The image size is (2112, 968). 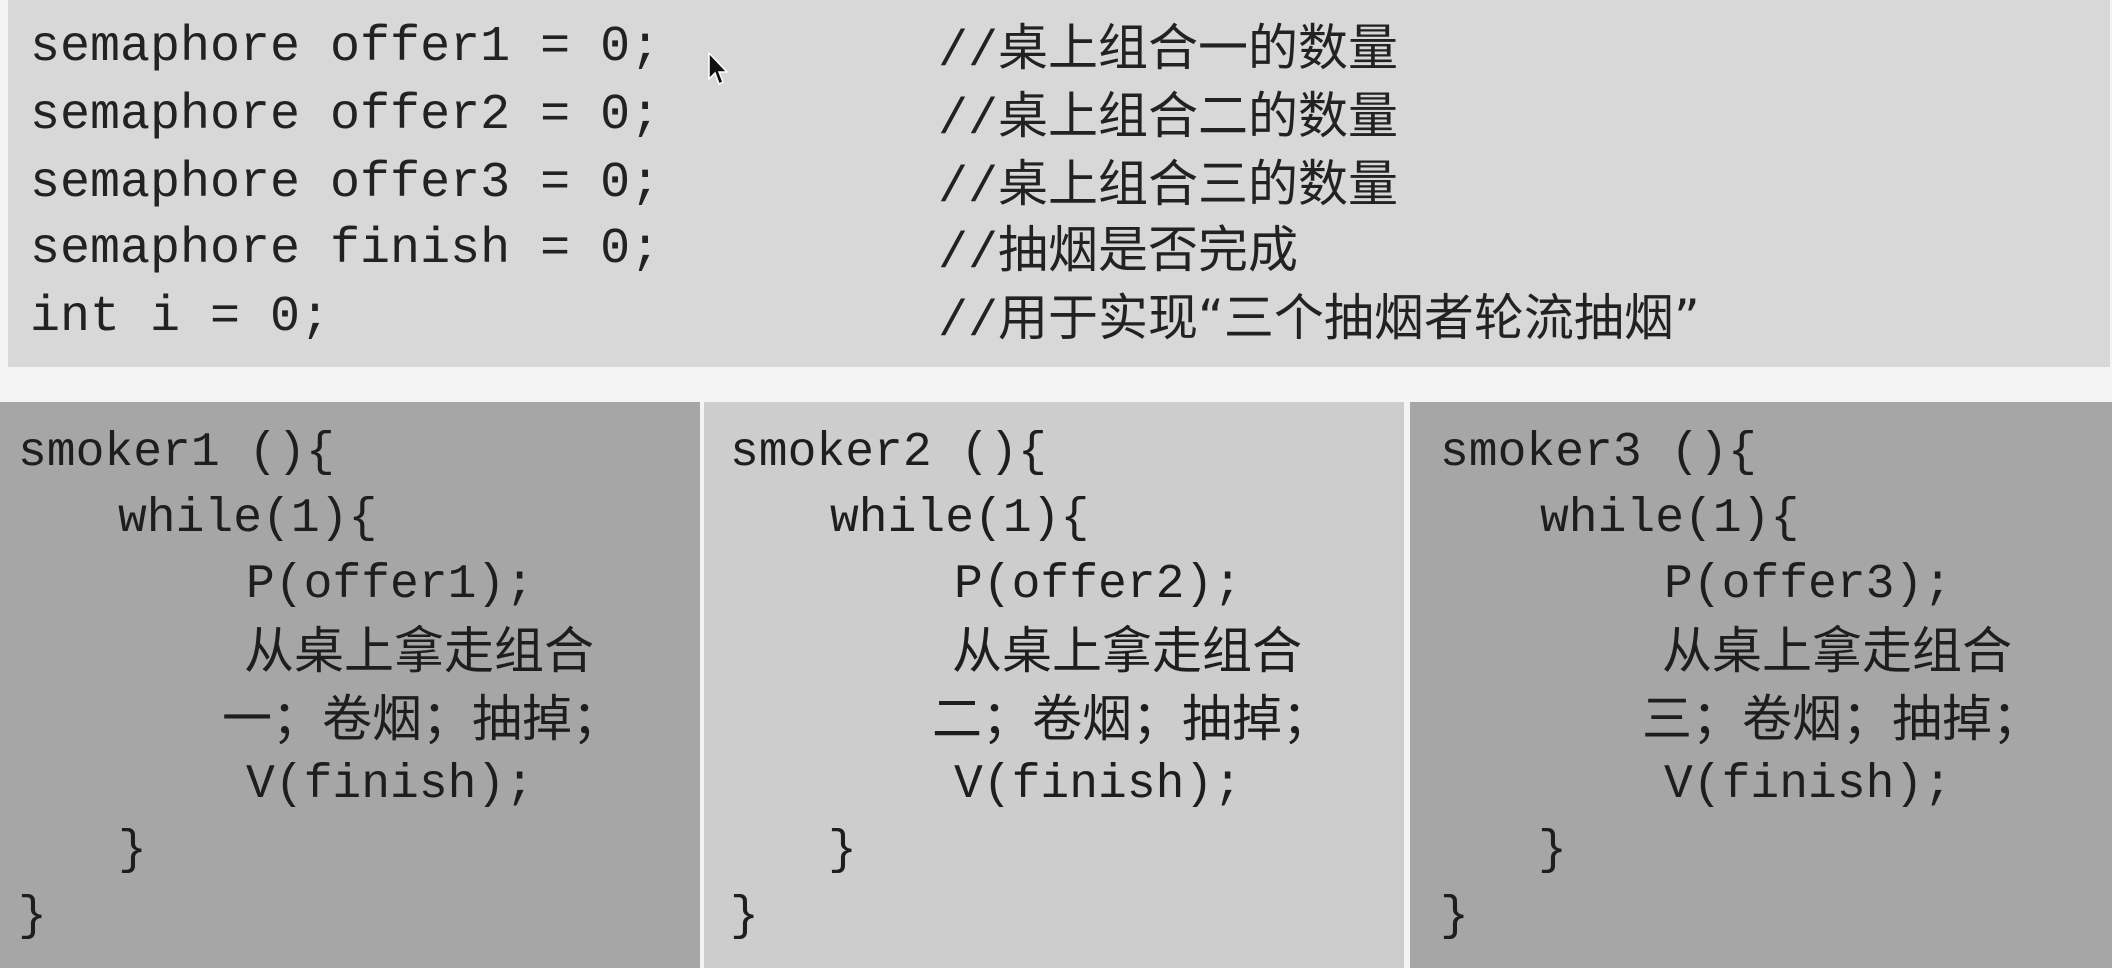 What do you see at coordinates (345, 249) in the screenshot?
I see `declaration-code-finish: semaphore finish = 0;` at bounding box center [345, 249].